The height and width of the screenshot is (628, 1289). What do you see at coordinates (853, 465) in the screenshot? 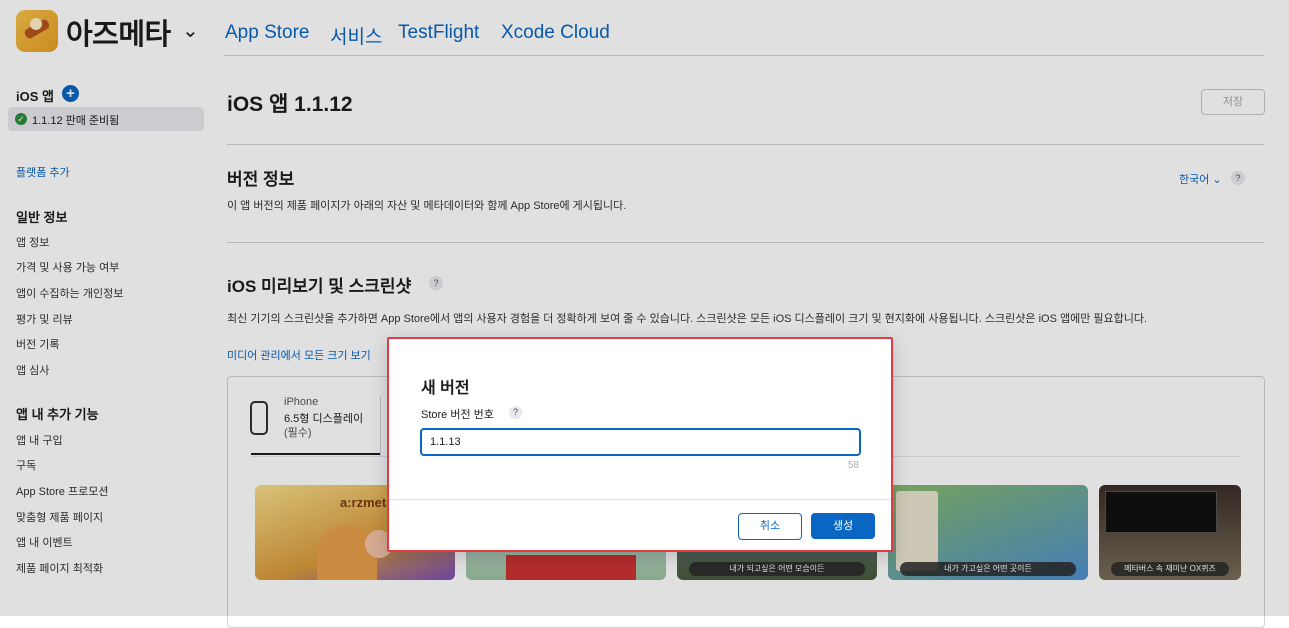
I see `char-count: 58` at bounding box center [853, 465].